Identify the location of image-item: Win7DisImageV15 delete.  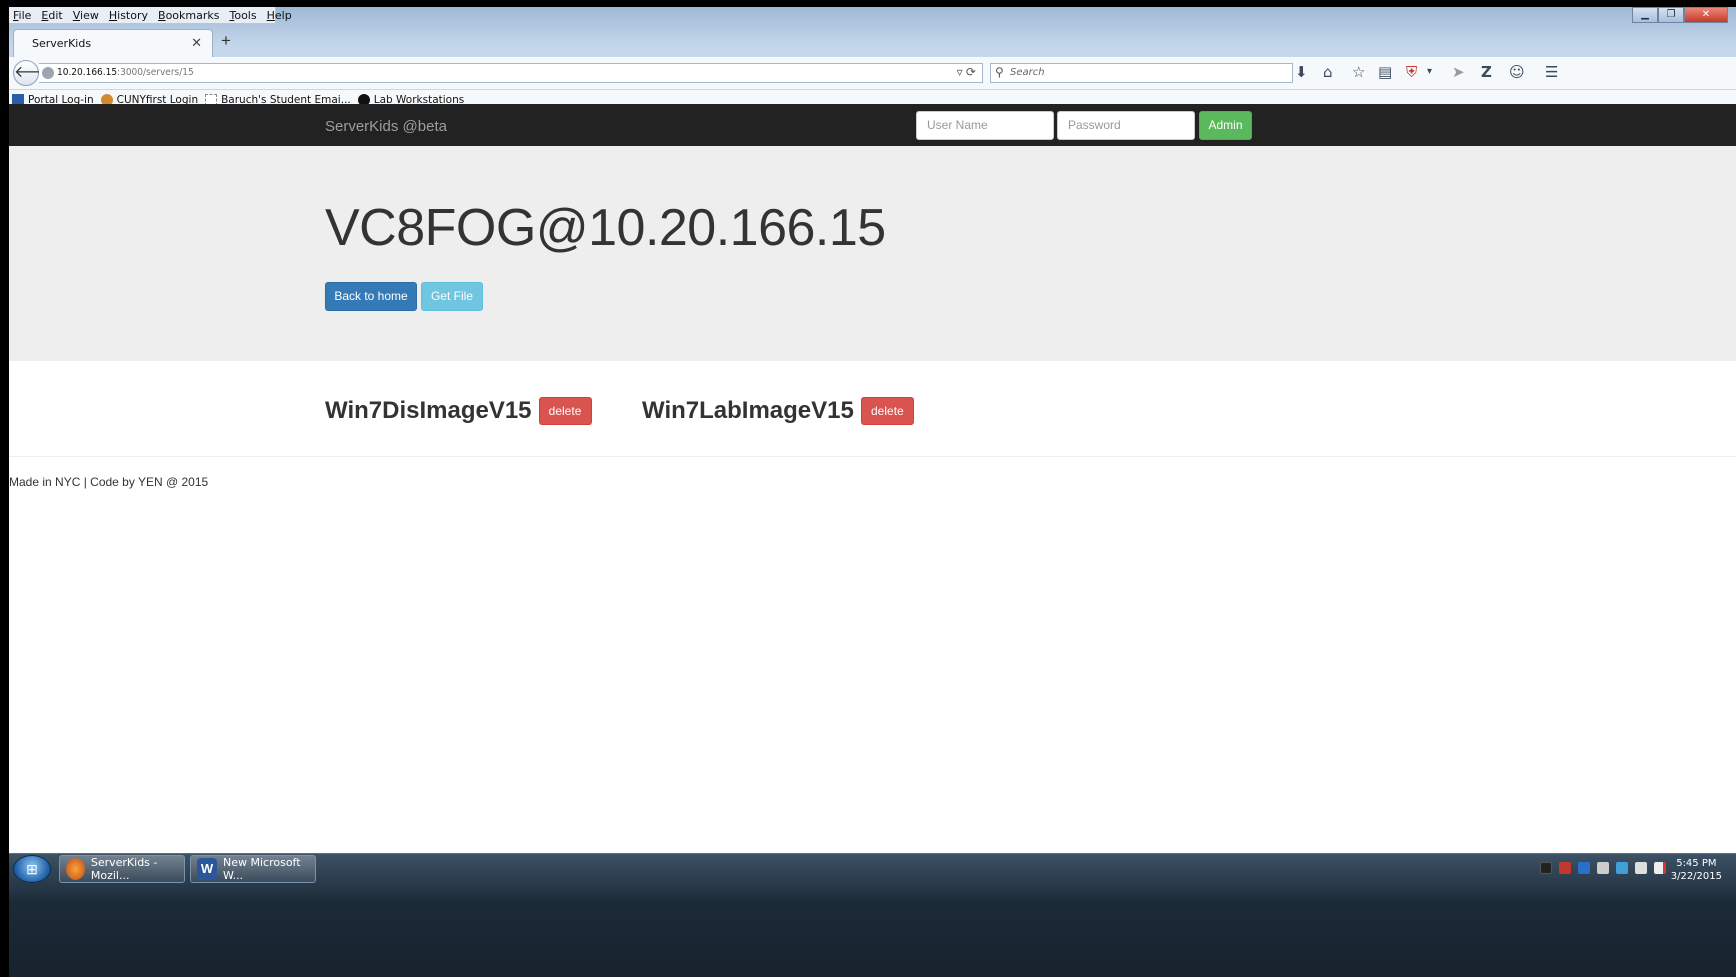
(458, 411).